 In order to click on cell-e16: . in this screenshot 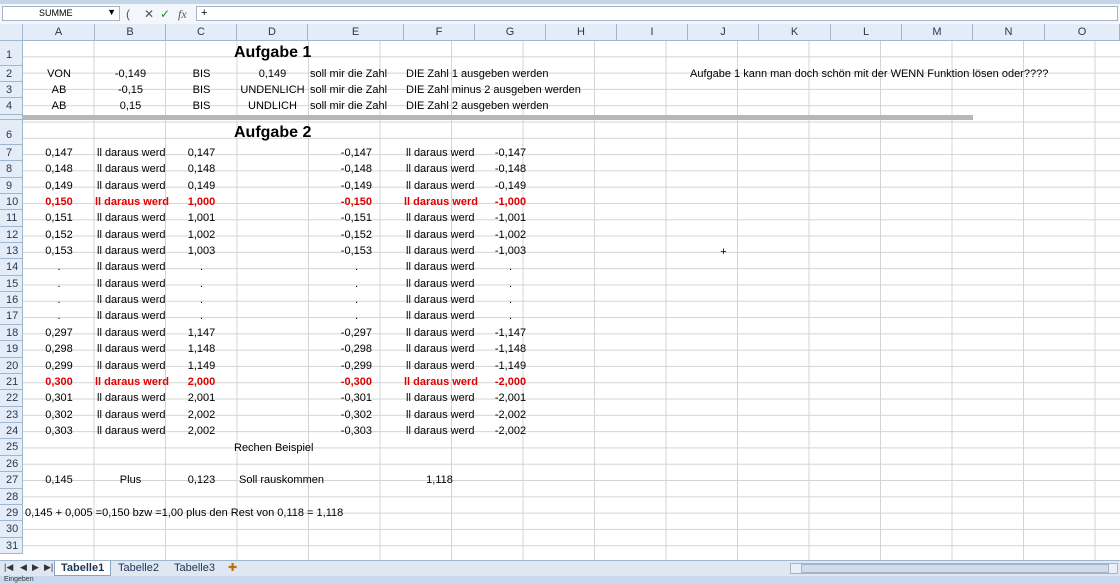, I will do `click(333, 300)`.